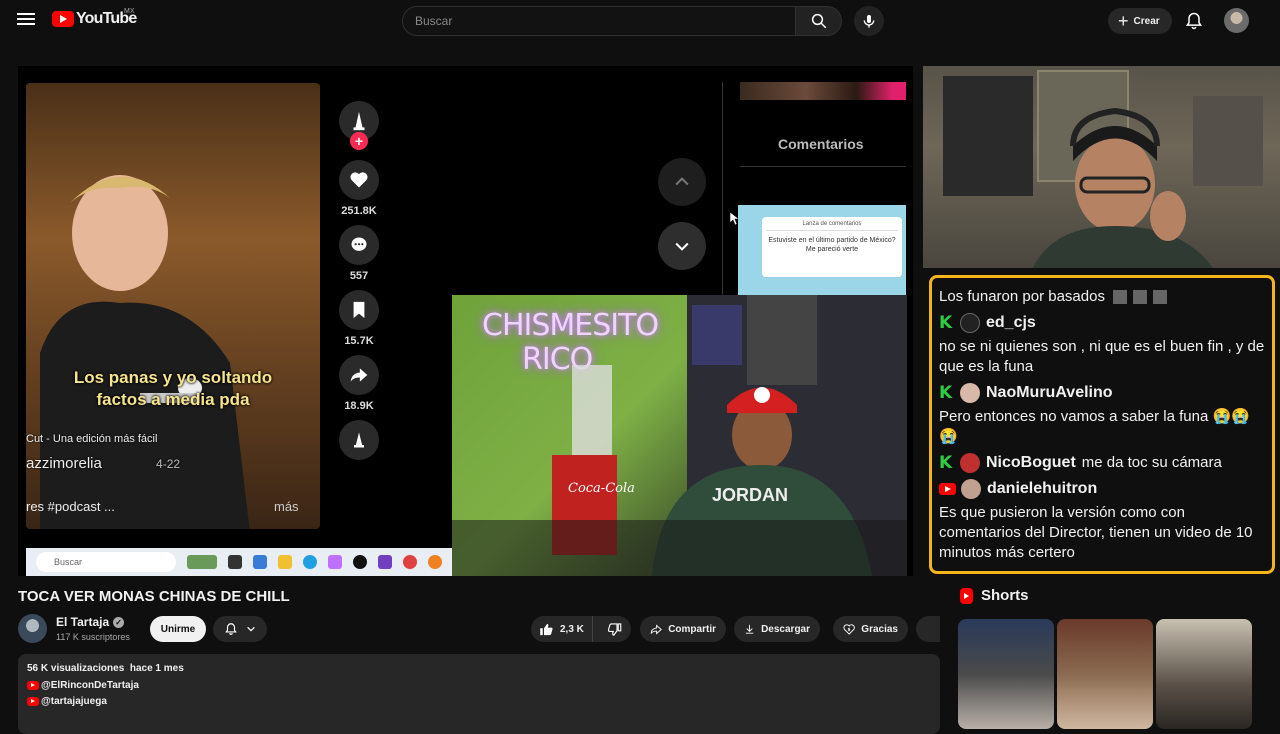 The height and width of the screenshot is (734, 1280). I want to click on taskbar-search: Buscar, so click(106, 562).